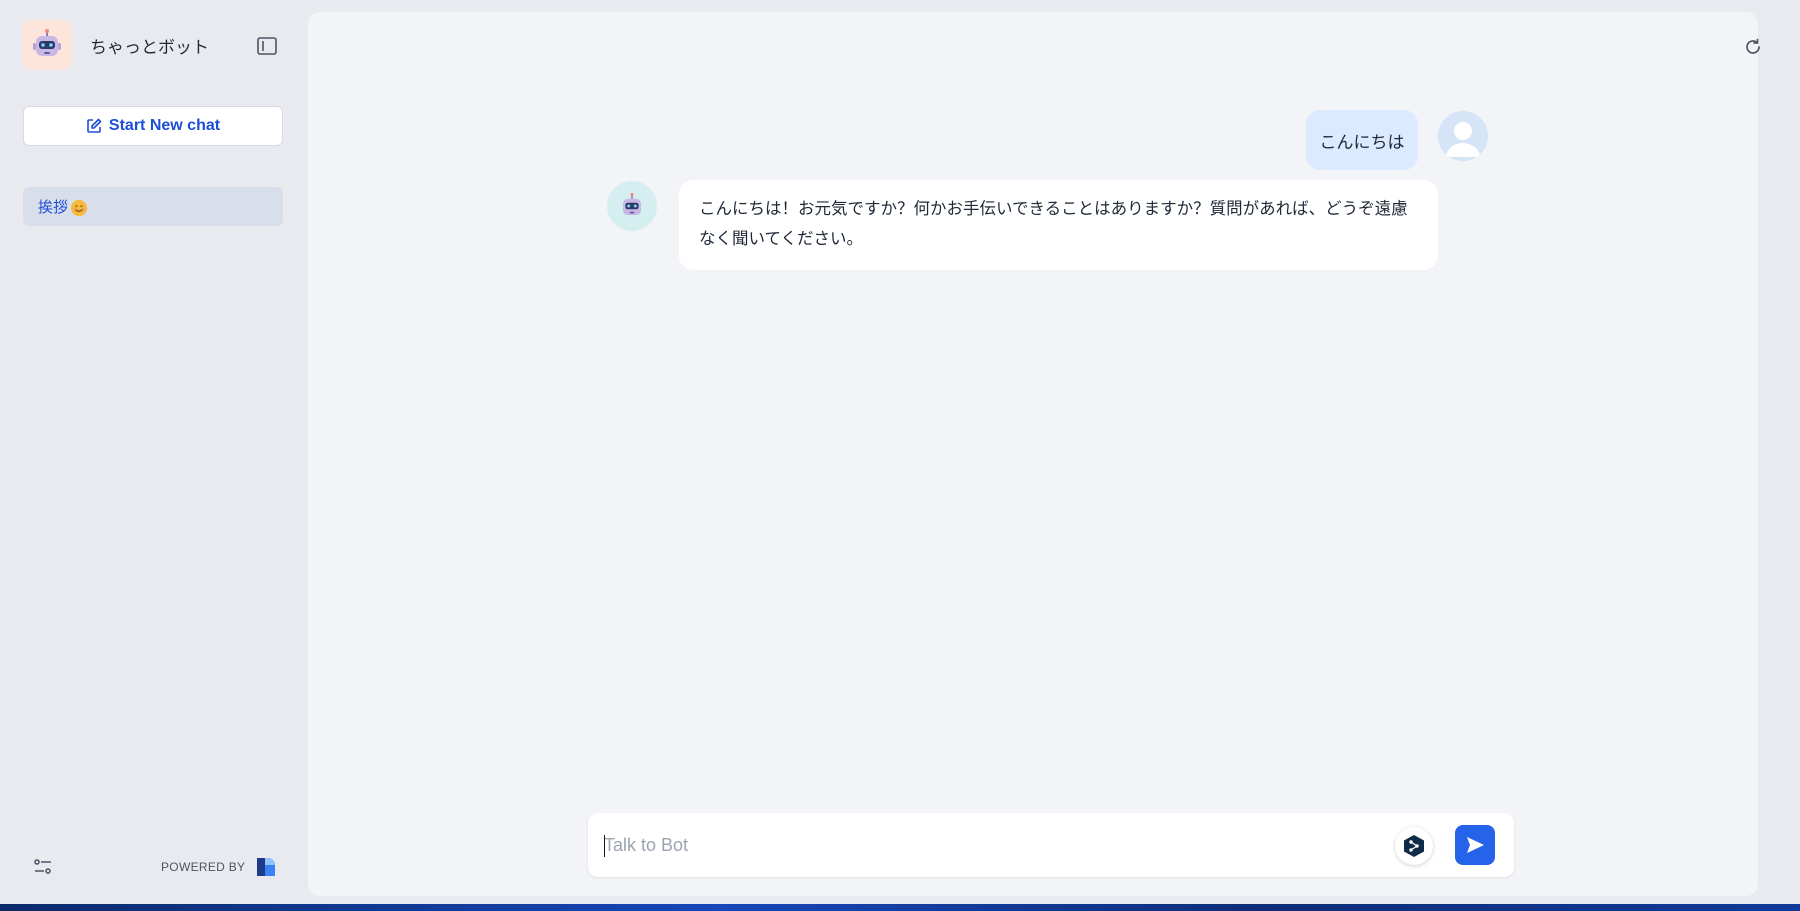  I want to click on user-message-text: こんにちは, so click(1362, 142).